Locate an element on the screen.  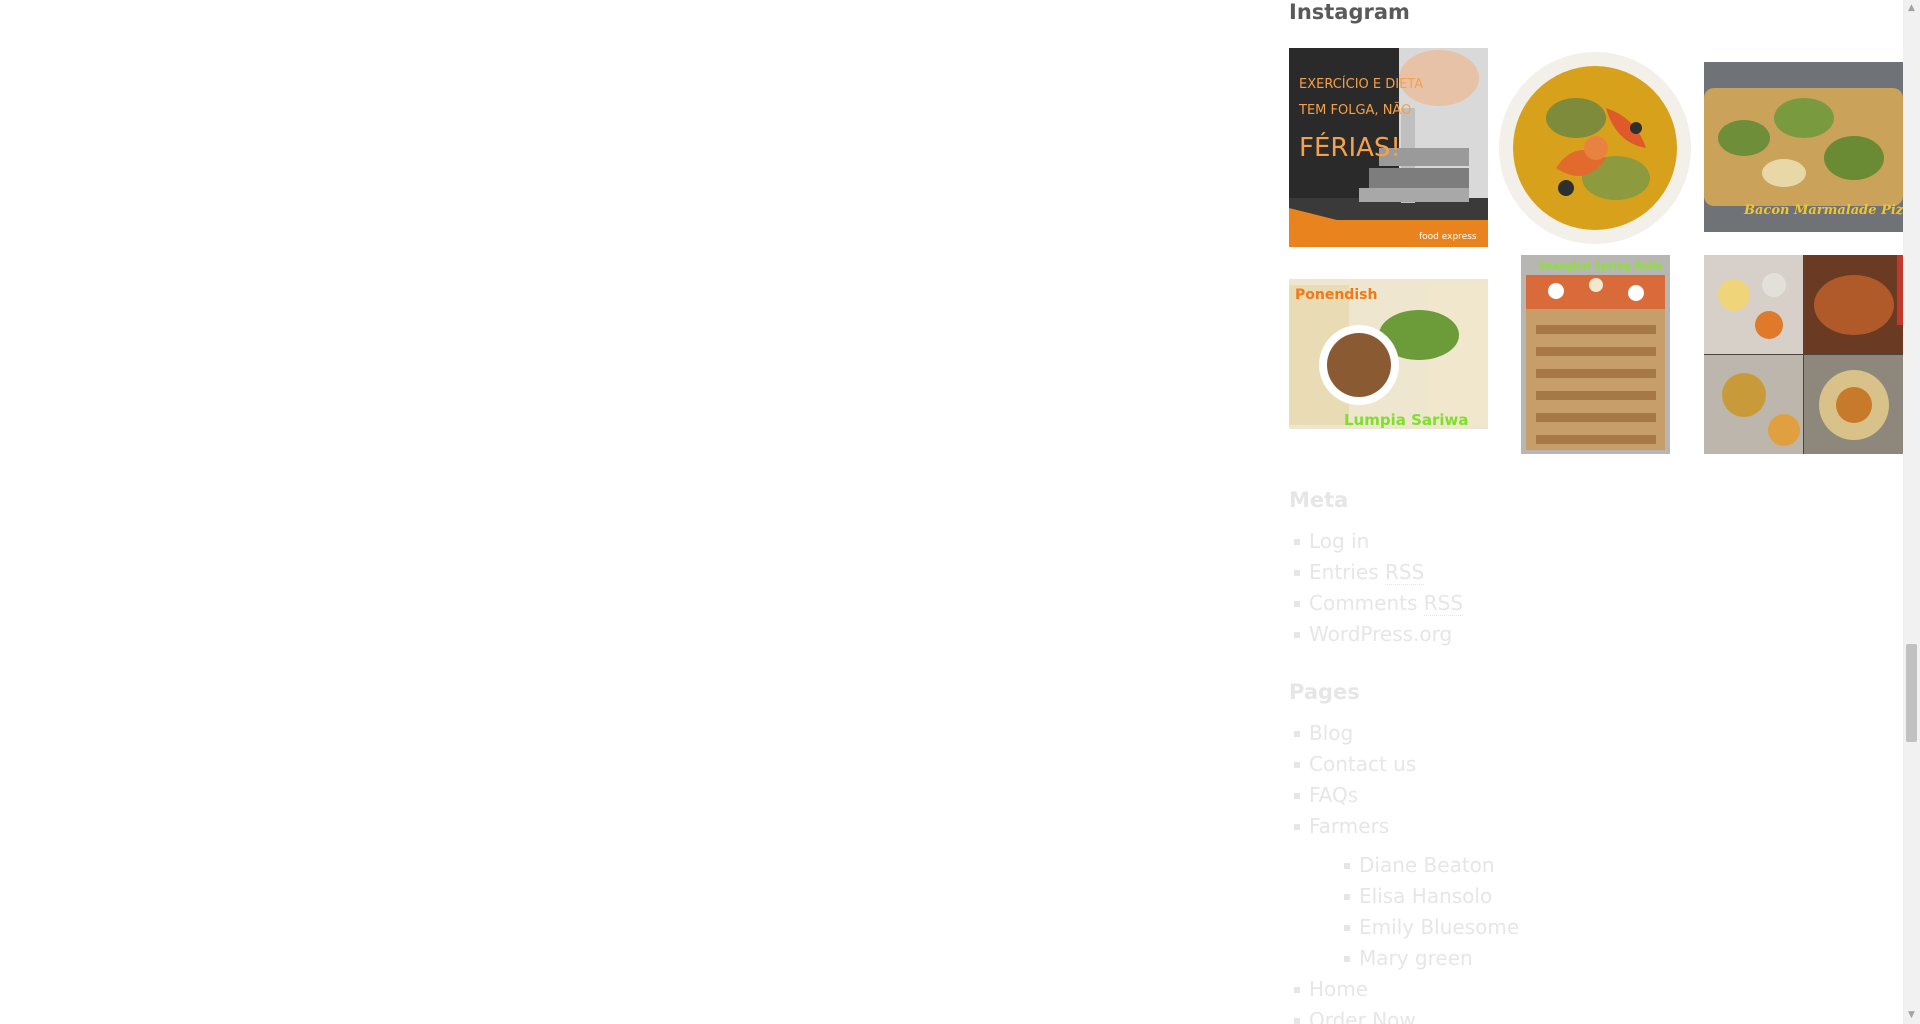
photo-thali-icon is located at coordinates (1803, 354).